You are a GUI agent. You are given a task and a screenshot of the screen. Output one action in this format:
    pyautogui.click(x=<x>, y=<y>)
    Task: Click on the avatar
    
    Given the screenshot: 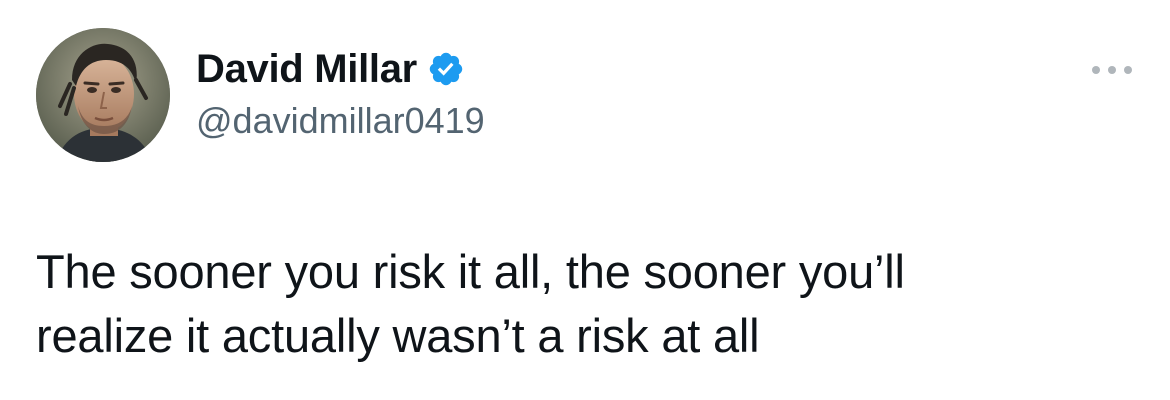 What is the action you would take?
    pyautogui.click(x=103, y=95)
    